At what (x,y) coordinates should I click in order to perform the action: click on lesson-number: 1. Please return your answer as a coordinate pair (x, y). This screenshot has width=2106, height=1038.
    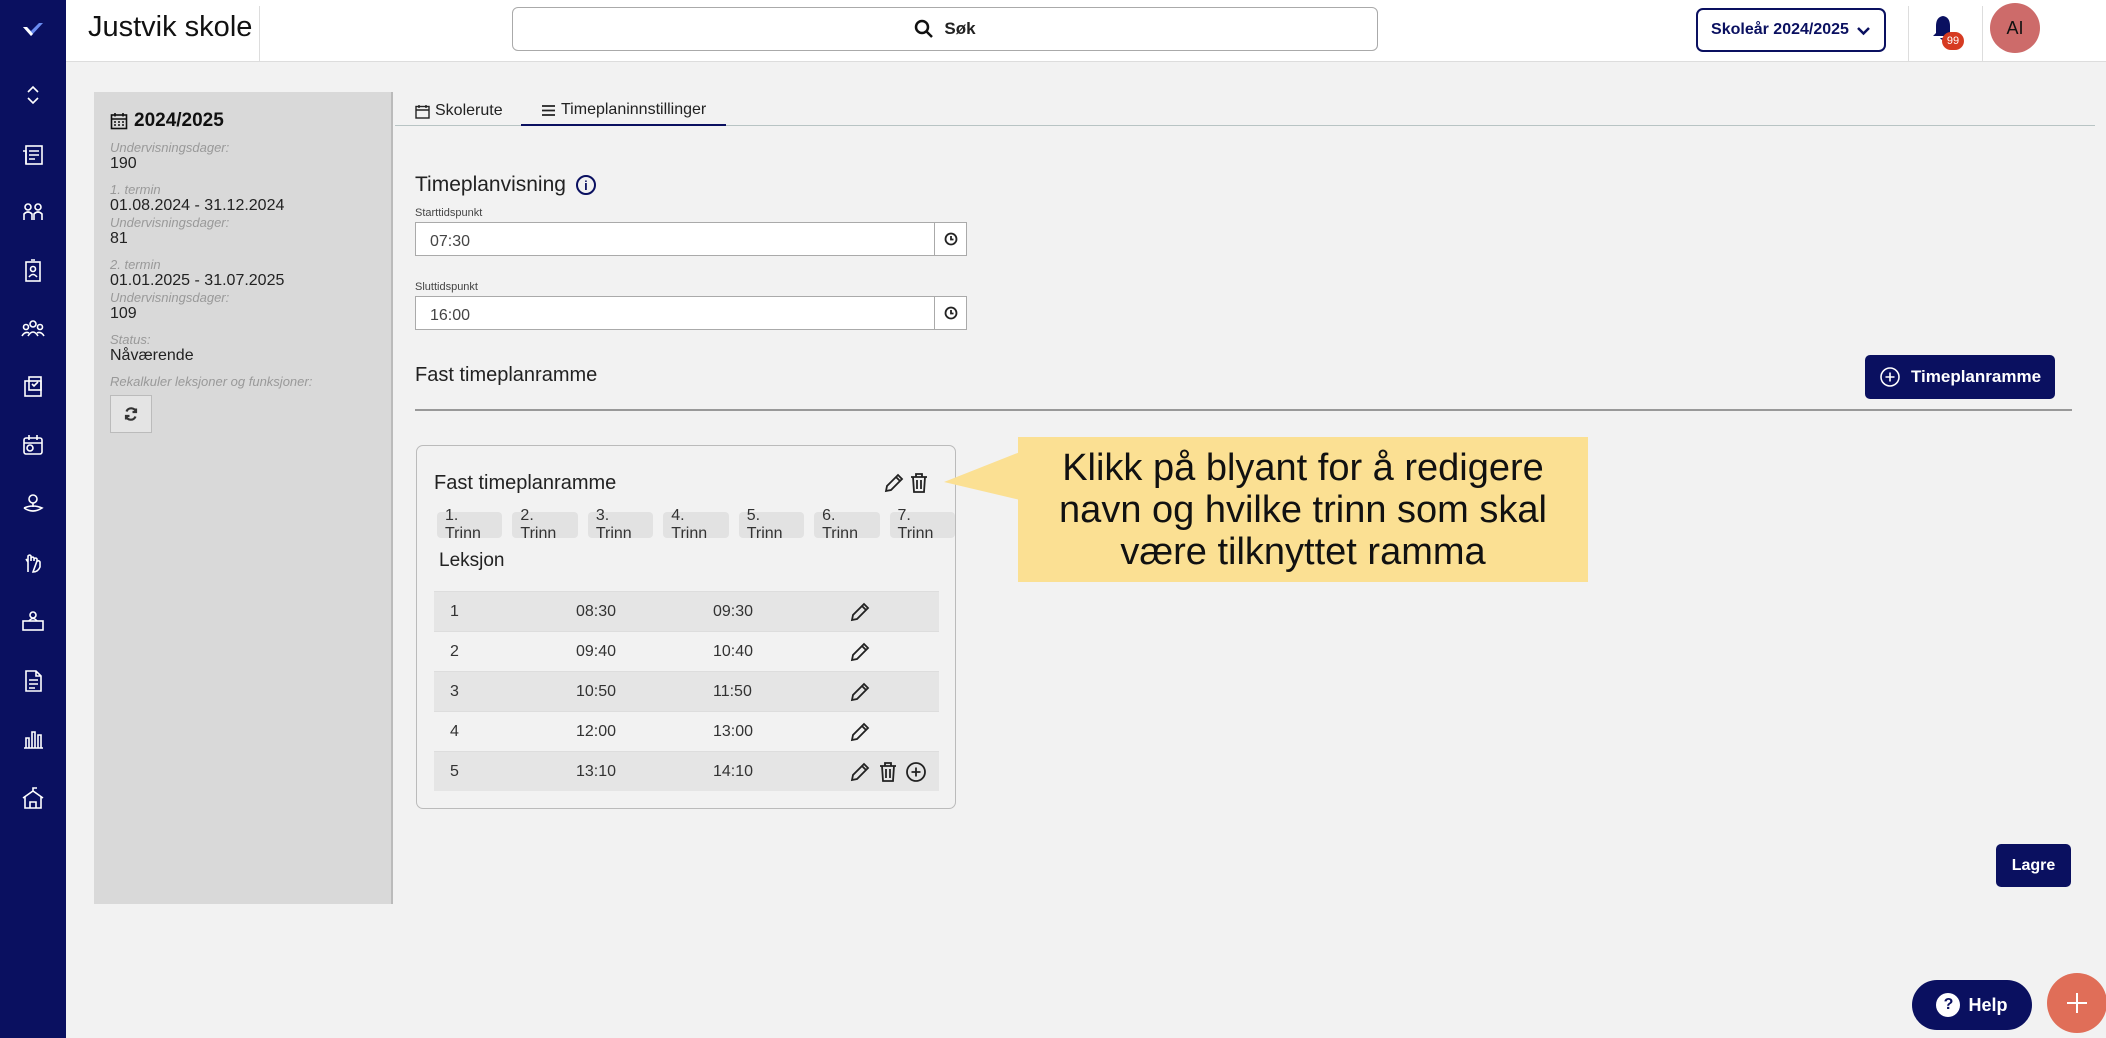
    Looking at the image, I should click on (454, 611).